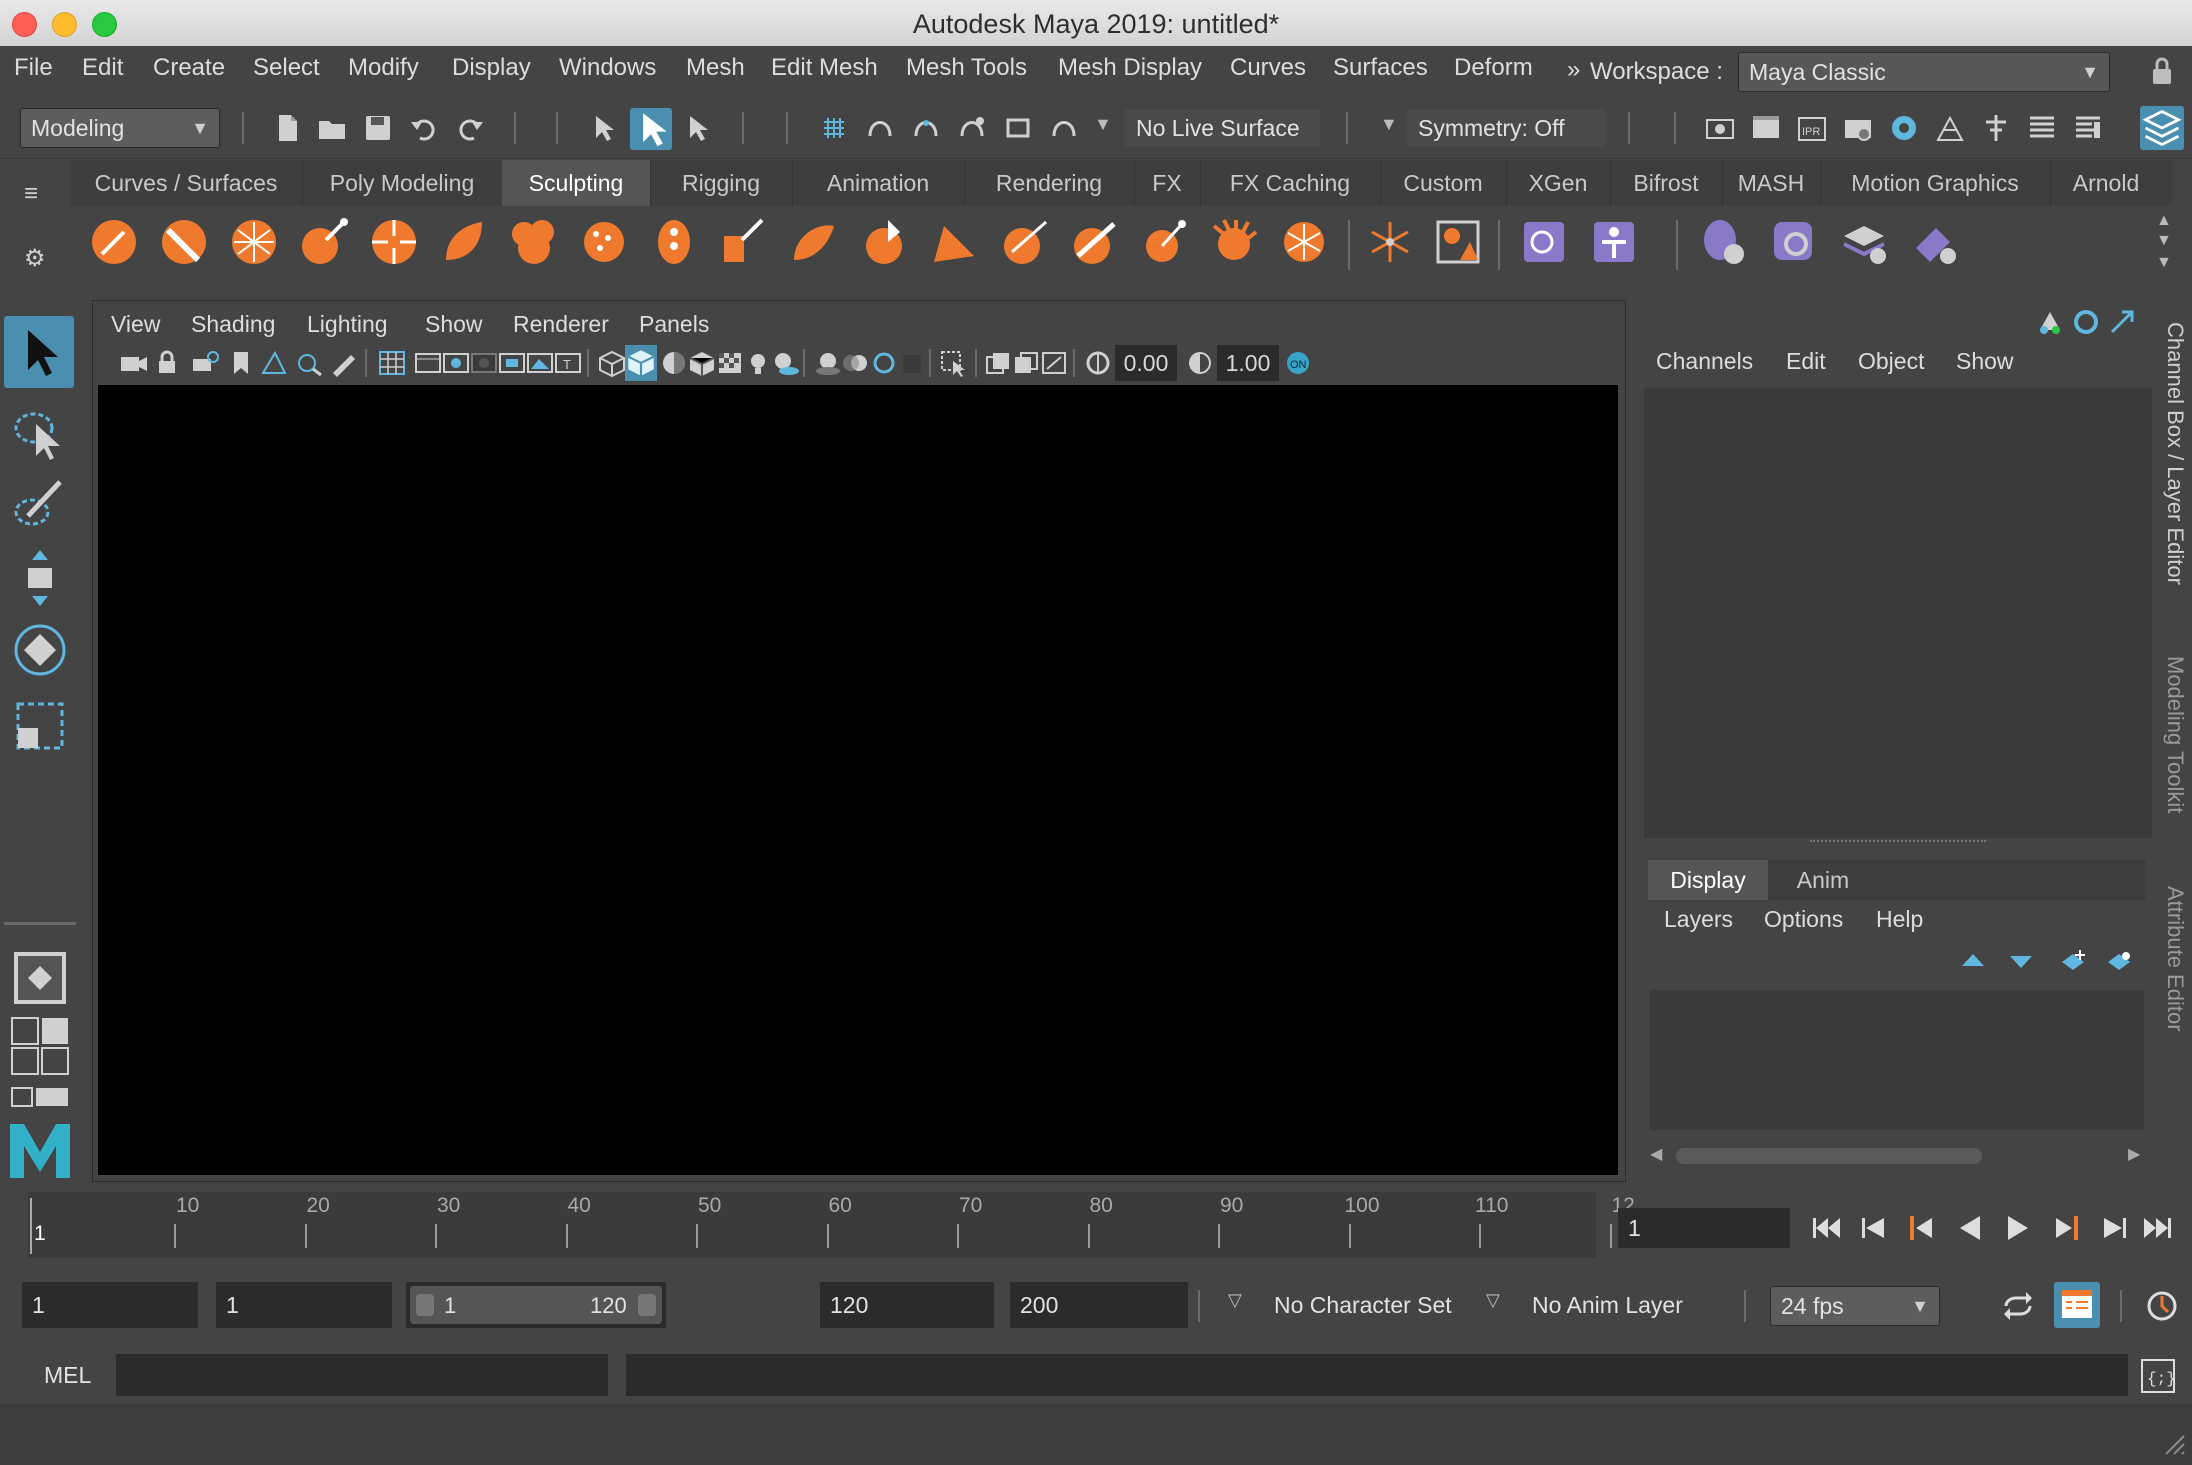  What do you see at coordinates (120, 128) in the screenshot?
I see `menuset-dropdown: Modeling ▼` at bounding box center [120, 128].